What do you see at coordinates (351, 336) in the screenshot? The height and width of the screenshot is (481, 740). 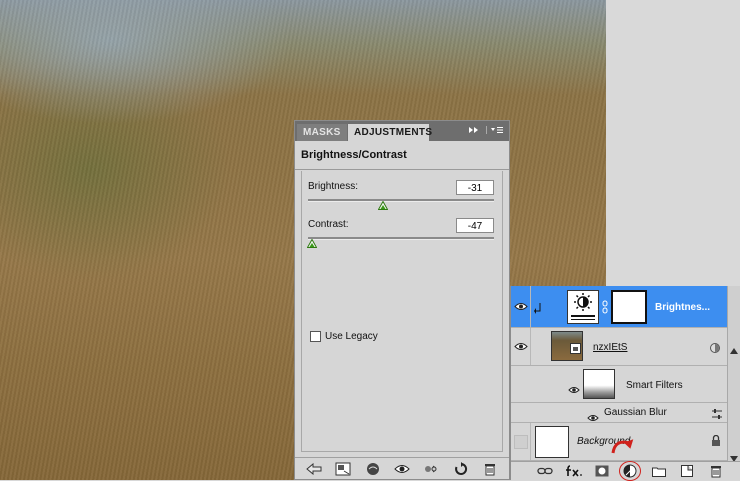 I see `use-legacy-label: Use Legacy` at bounding box center [351, 336].